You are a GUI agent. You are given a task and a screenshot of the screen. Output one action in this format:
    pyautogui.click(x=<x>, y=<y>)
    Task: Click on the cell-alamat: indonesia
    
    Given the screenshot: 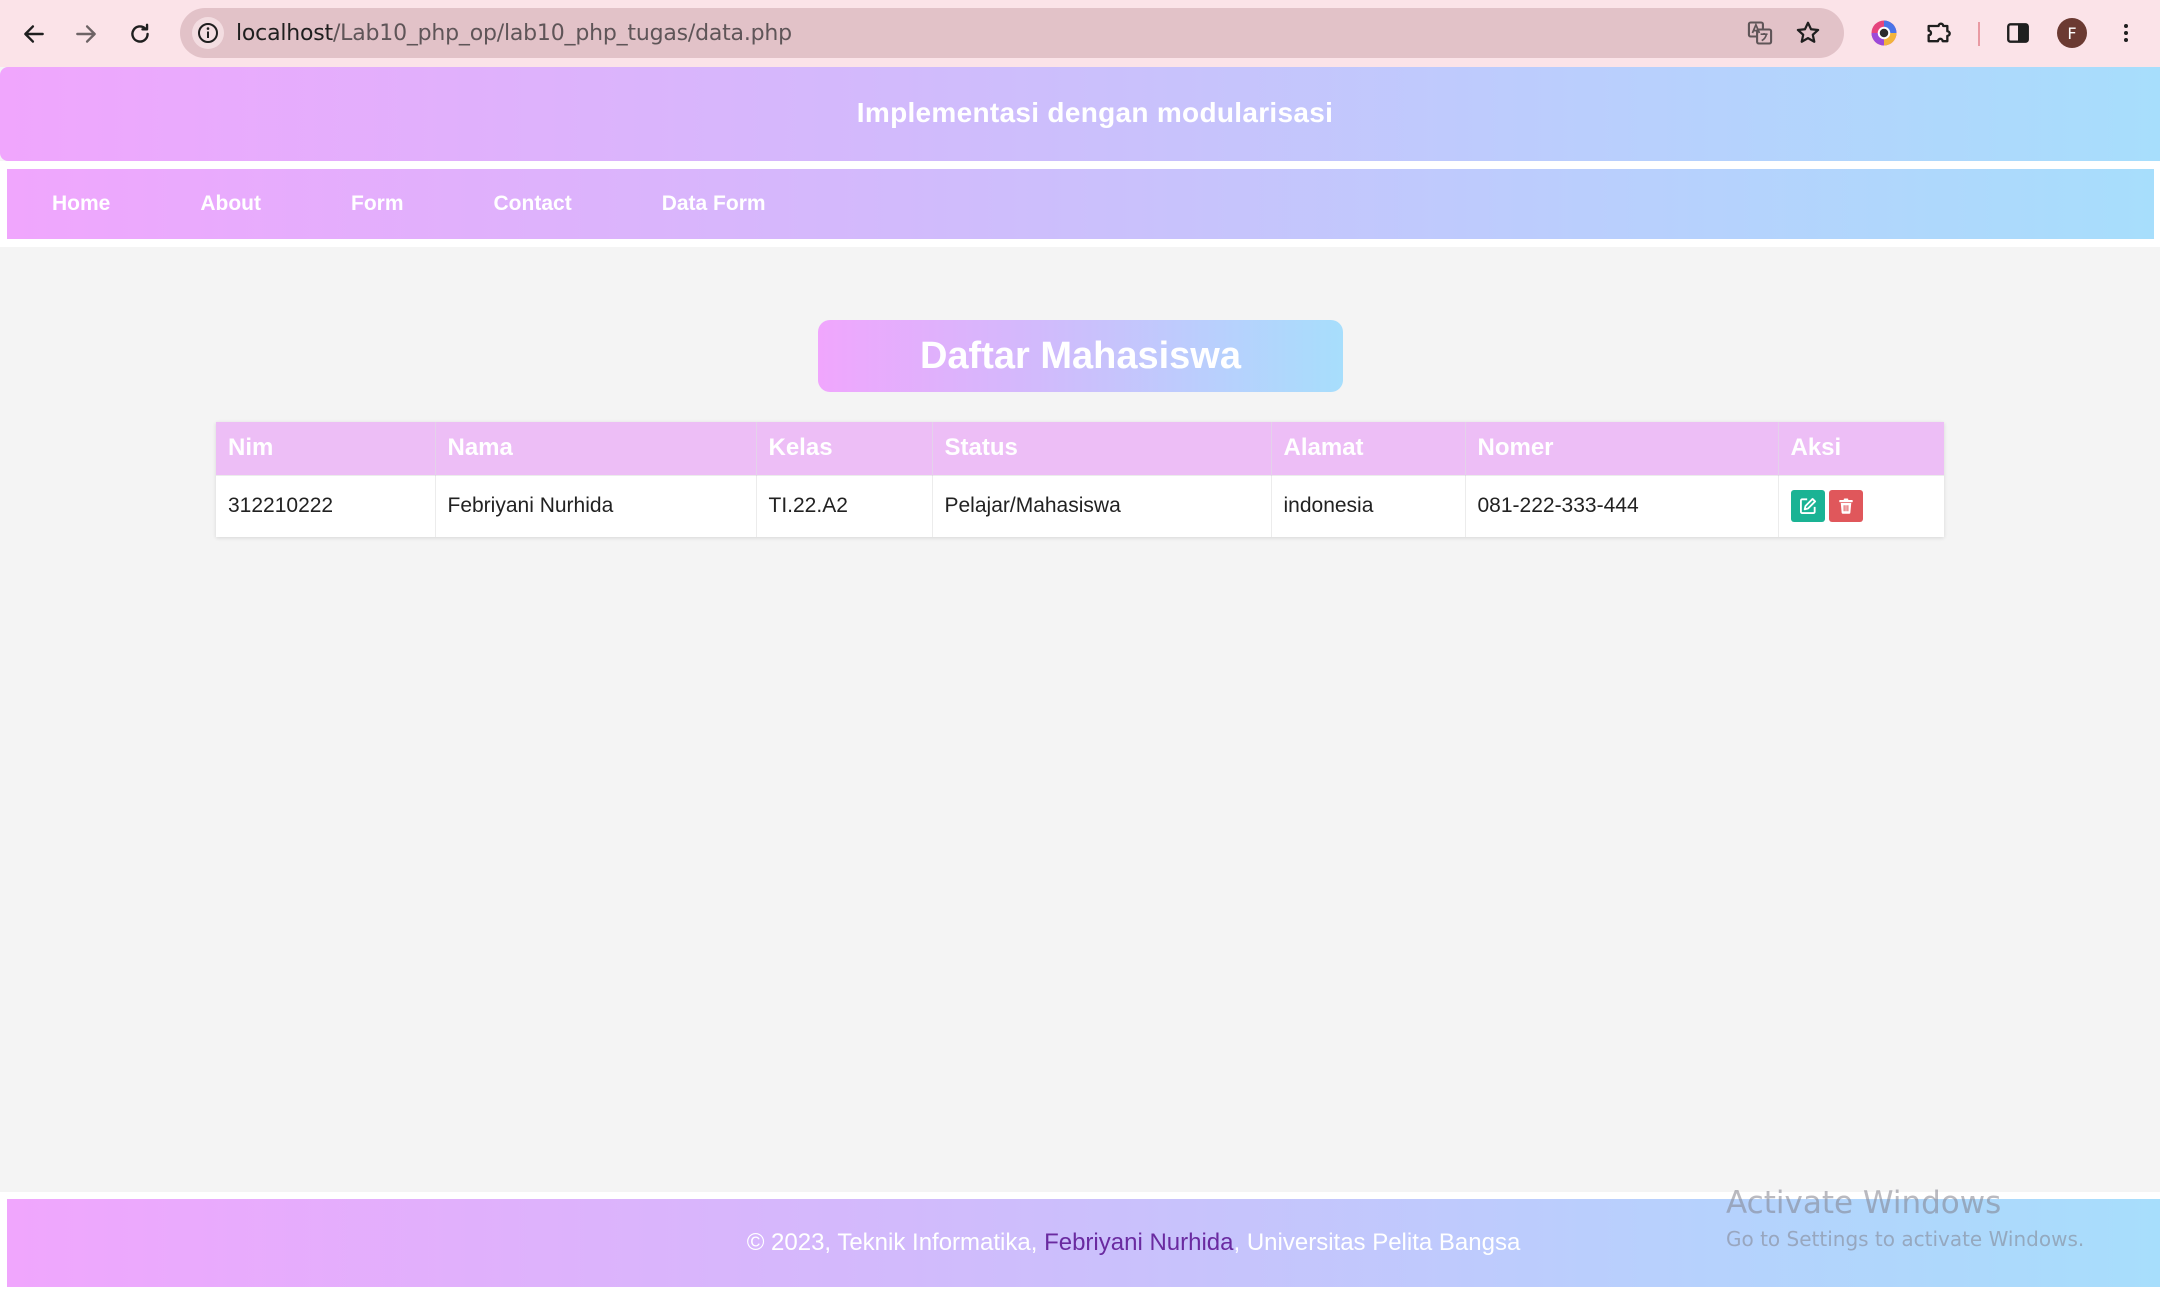 What is the action you would take?
    pyautogui.click(x=1368, y=505)
    